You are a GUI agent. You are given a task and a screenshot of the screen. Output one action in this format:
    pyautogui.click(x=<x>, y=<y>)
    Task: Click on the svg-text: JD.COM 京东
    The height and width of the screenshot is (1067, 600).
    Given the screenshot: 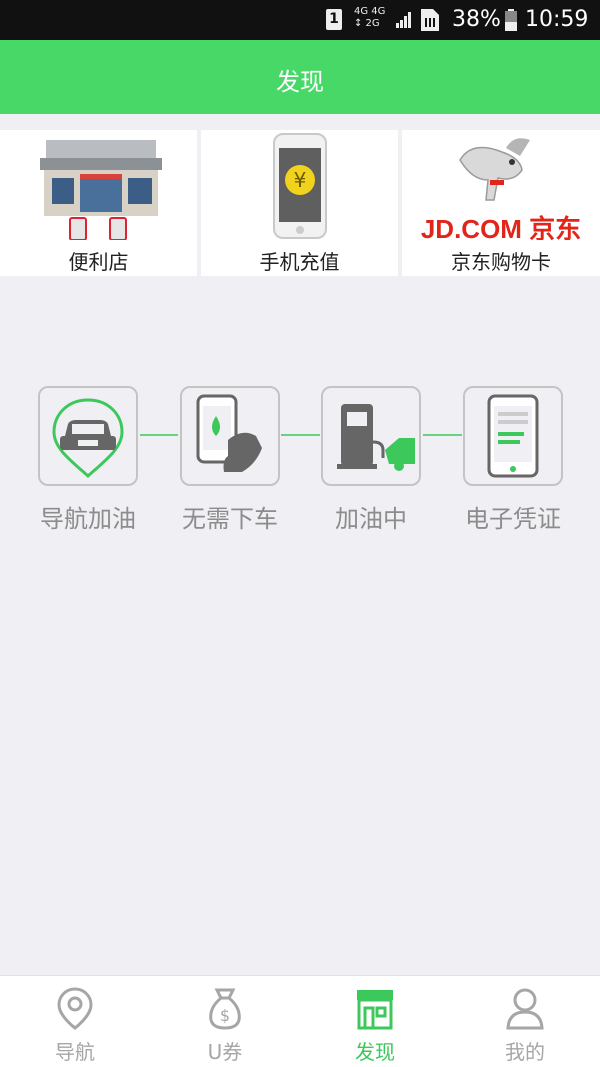 What is the action you would take?
    pyautogui.click(x=501, y=227)
    